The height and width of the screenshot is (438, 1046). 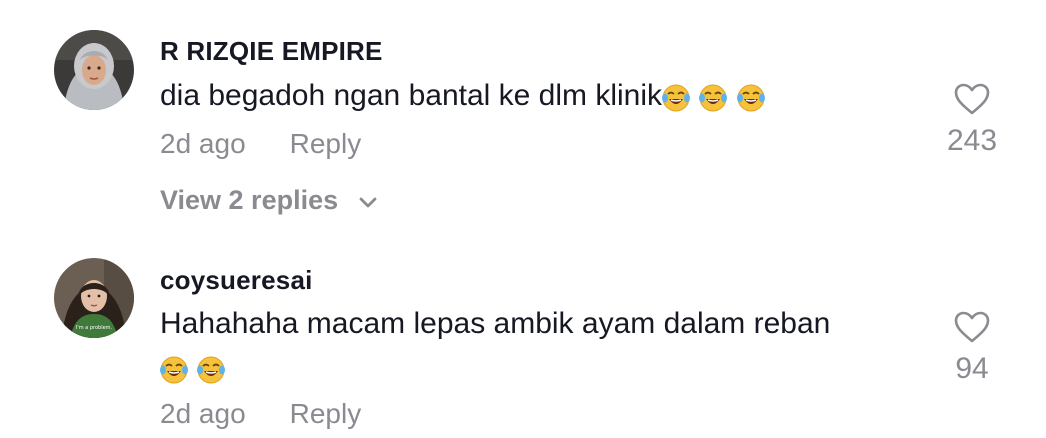 What do you see at coordinates (972, 140) in the screenshot?
I see `like-count: 243` at bounding box center [972, 140].